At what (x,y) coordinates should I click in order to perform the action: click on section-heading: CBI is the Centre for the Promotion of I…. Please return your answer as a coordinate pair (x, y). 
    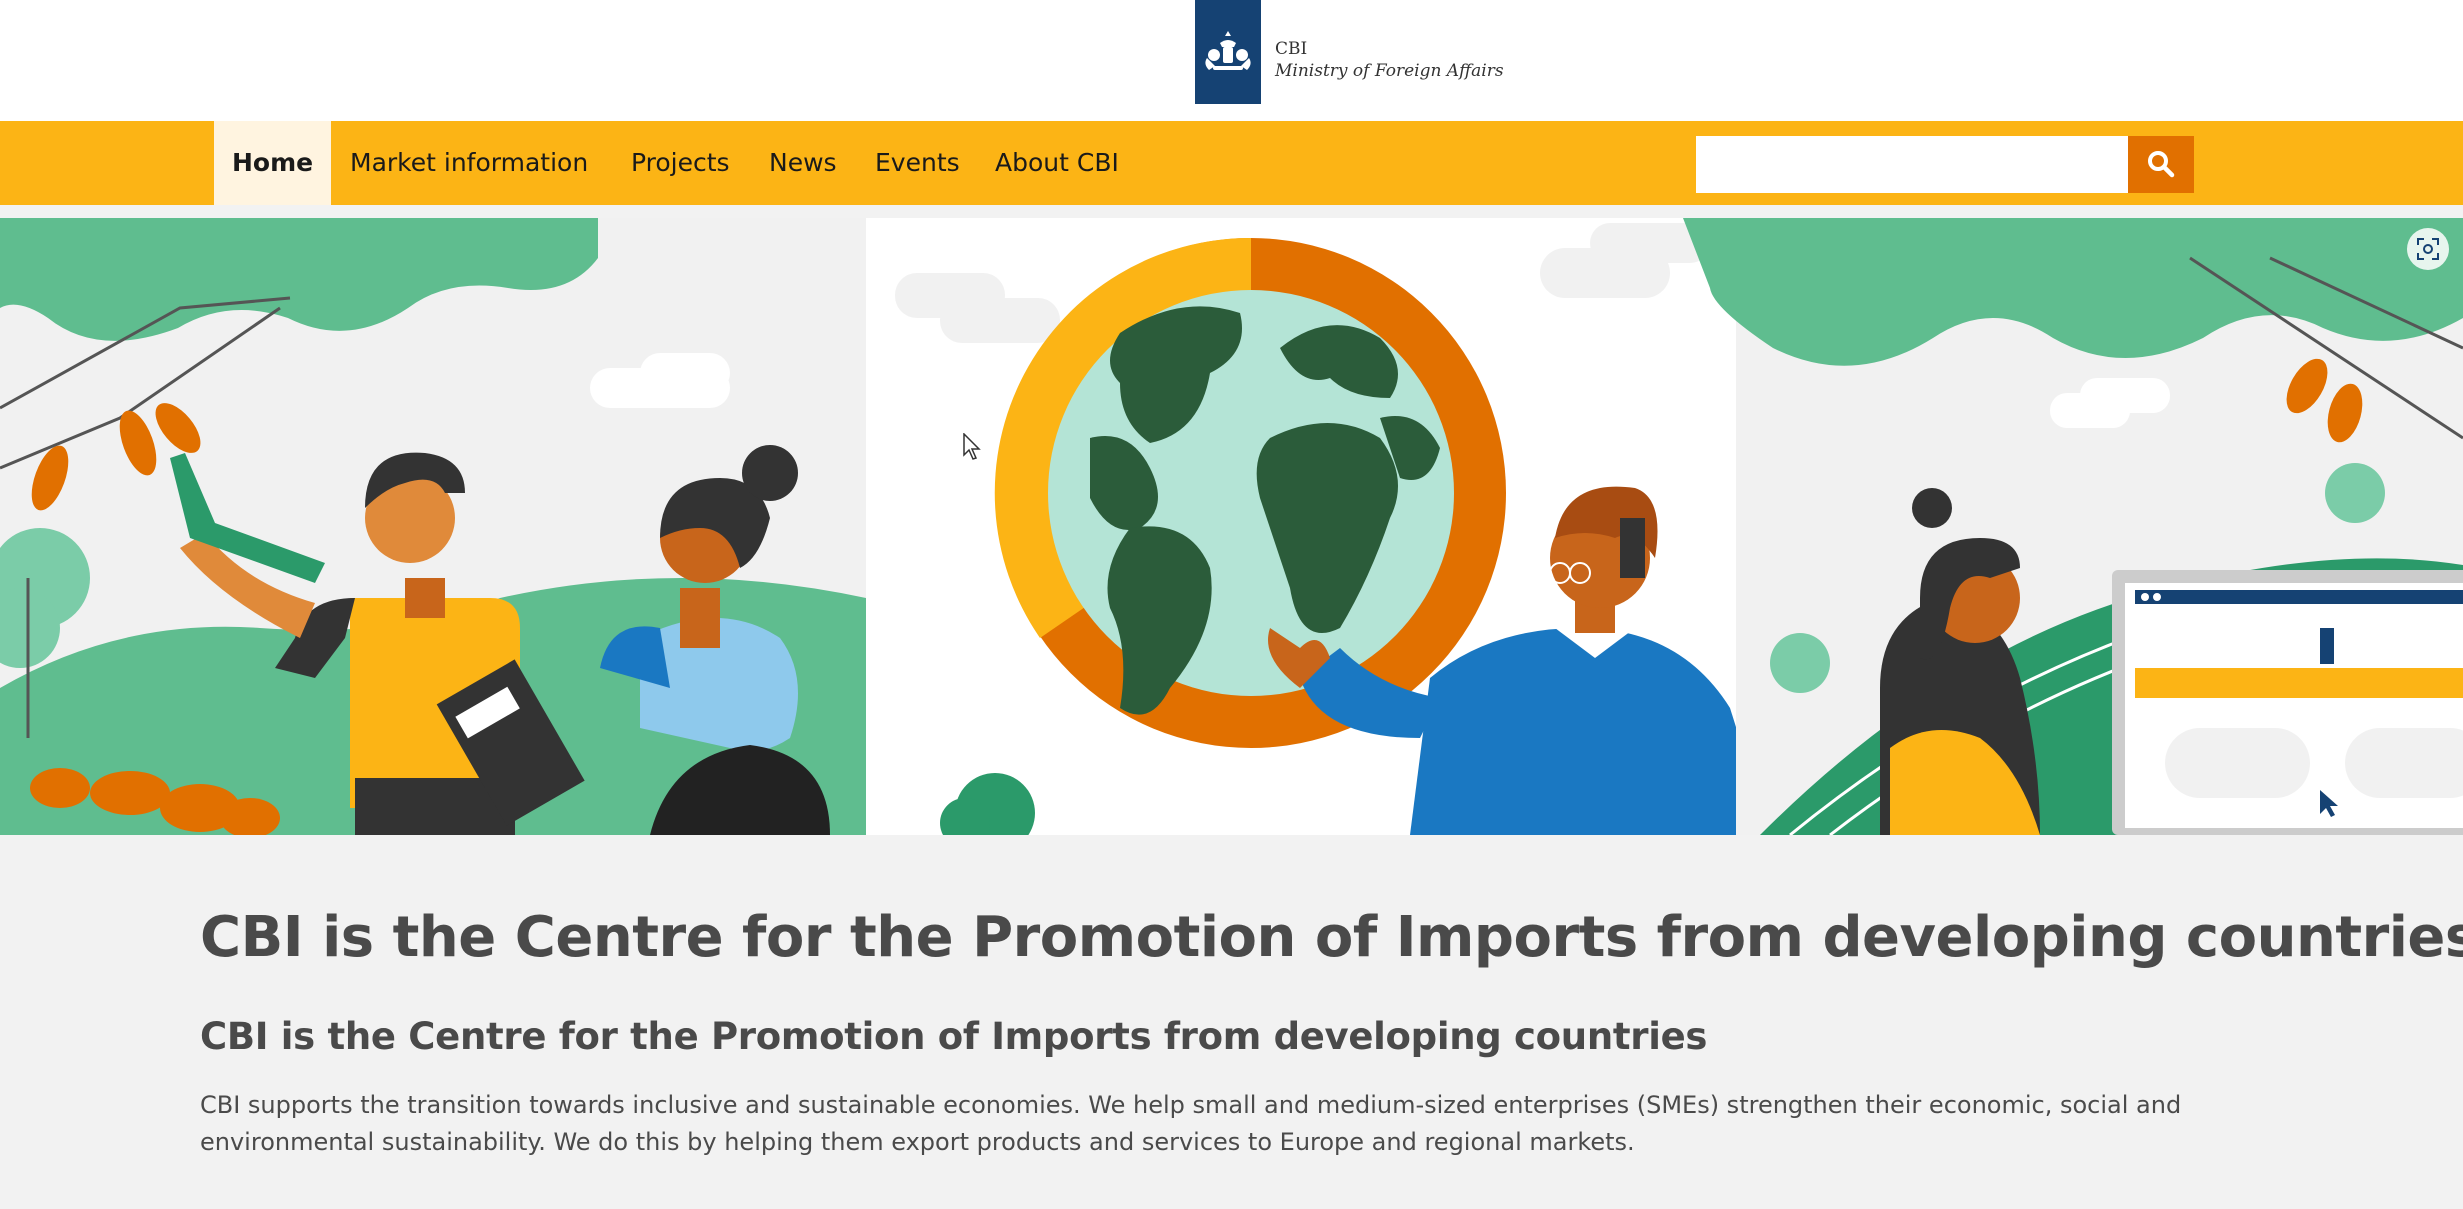
    Looking at the image, I should click on (954, 1036).